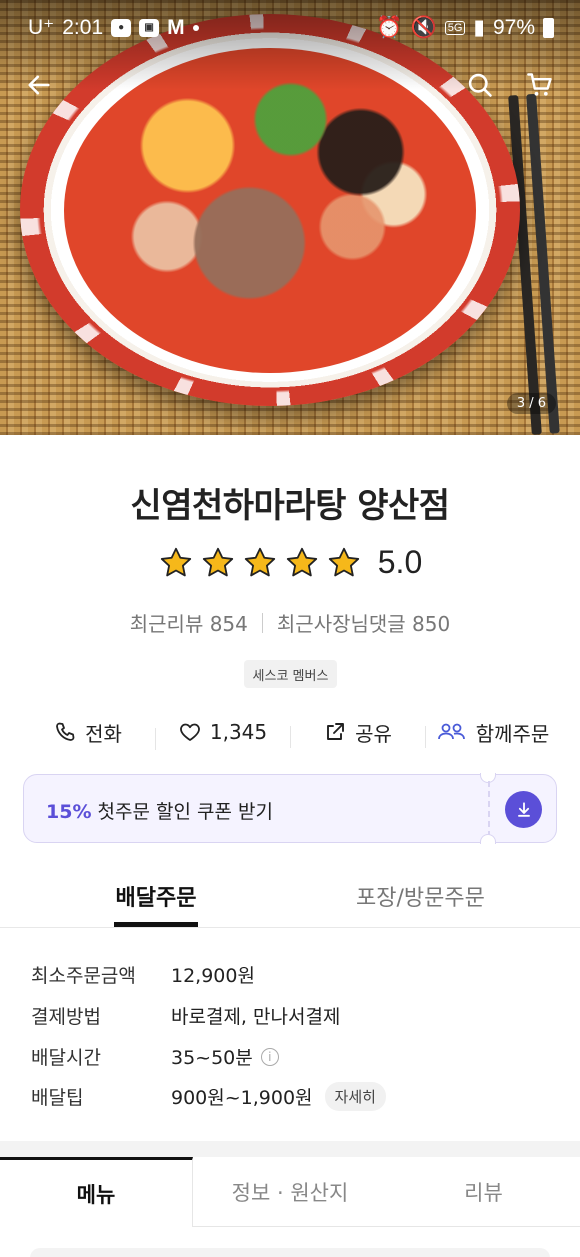 This screenshot has height=1257, width=580. What do you see at coordinates (96, 1192) in the screenshot?
I see `tab-menu: 메뉴` at bounding box center [96, 1192].